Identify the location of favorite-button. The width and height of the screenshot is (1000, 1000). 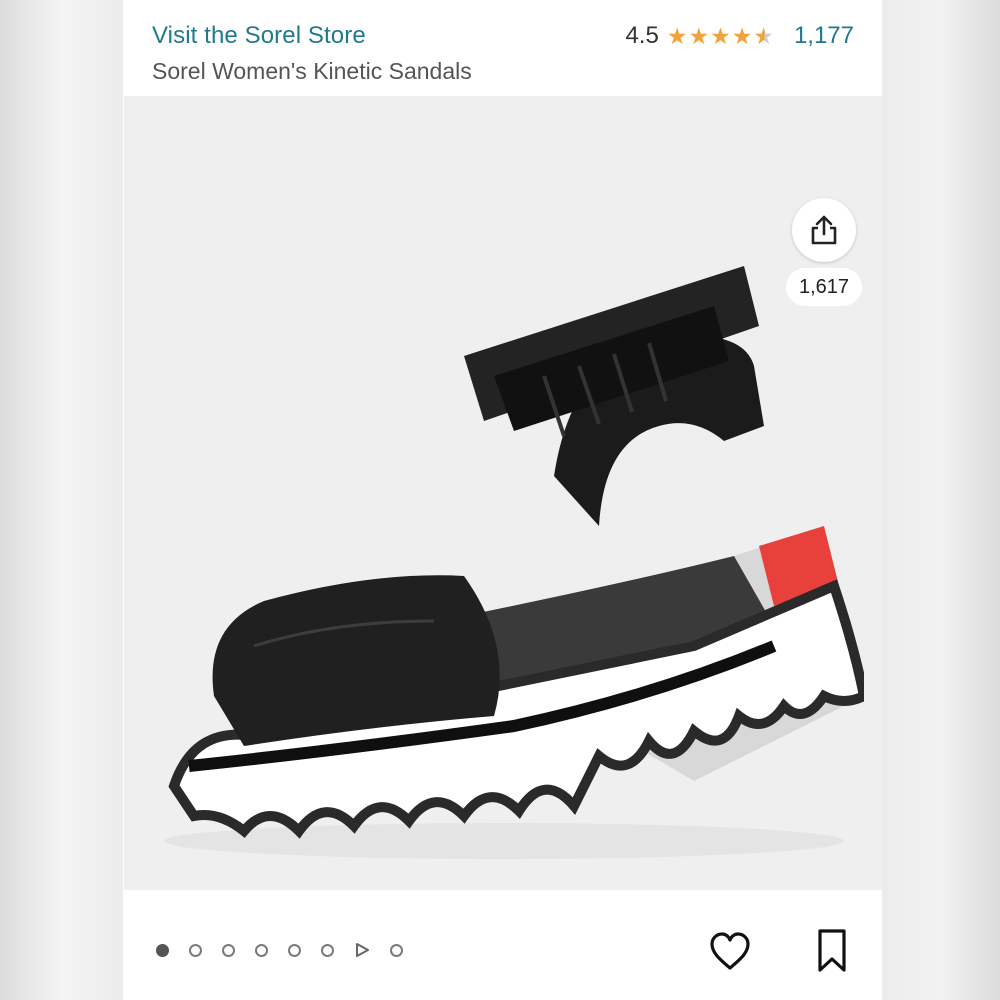
(730, 952).